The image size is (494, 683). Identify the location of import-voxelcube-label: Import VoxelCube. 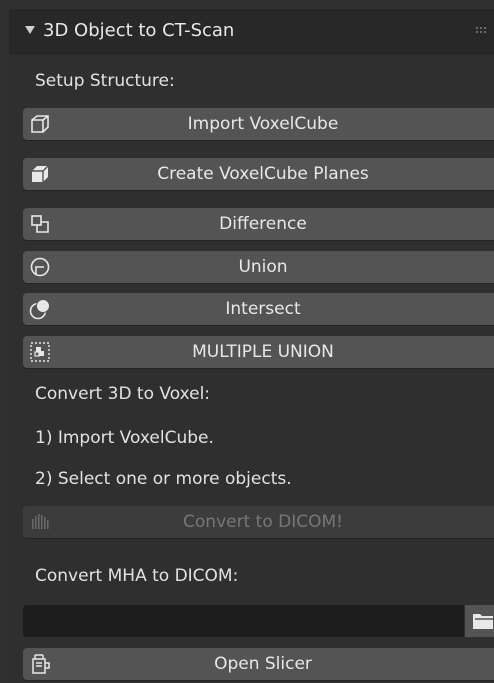
(263, 124).